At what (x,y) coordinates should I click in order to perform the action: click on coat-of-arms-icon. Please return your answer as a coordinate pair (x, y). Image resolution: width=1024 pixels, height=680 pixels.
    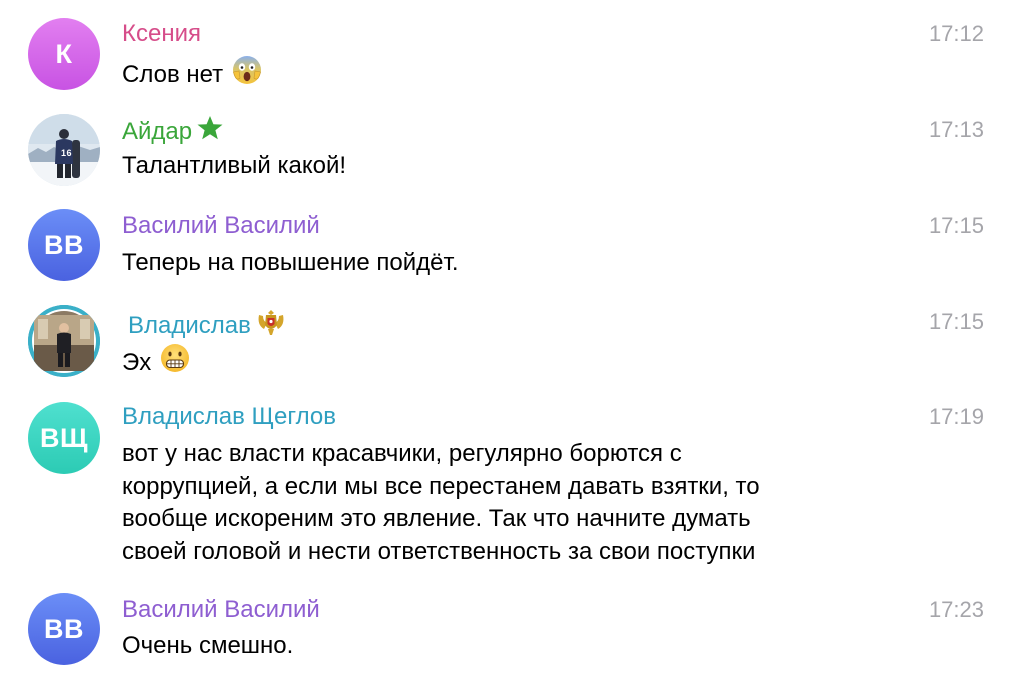
    Looking at the image, I should click on (271, 326).